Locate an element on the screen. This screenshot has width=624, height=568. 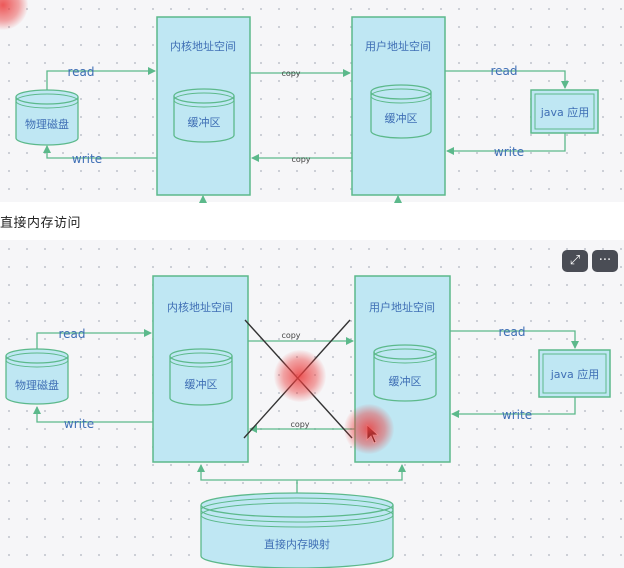
bottom-user-buffer: 缓冲区 is located at coordinates (405, 373).